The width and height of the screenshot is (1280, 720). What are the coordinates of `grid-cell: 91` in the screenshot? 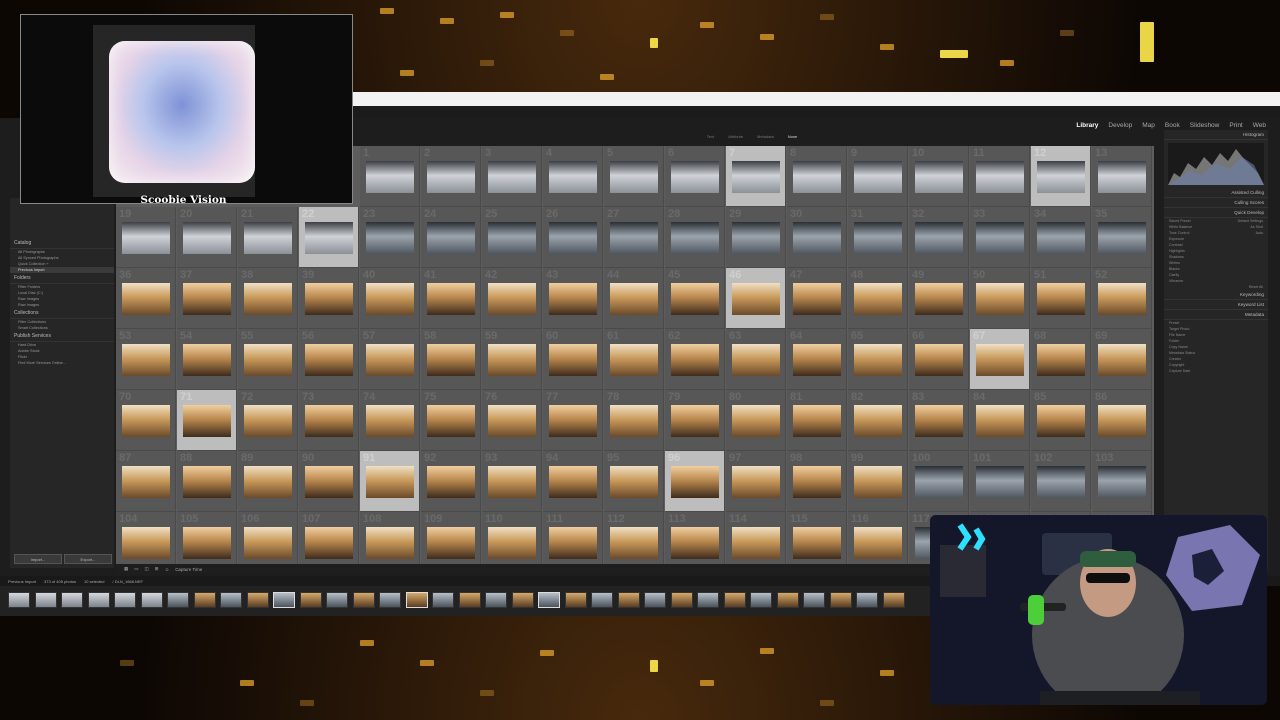 It's located at (390, 481).